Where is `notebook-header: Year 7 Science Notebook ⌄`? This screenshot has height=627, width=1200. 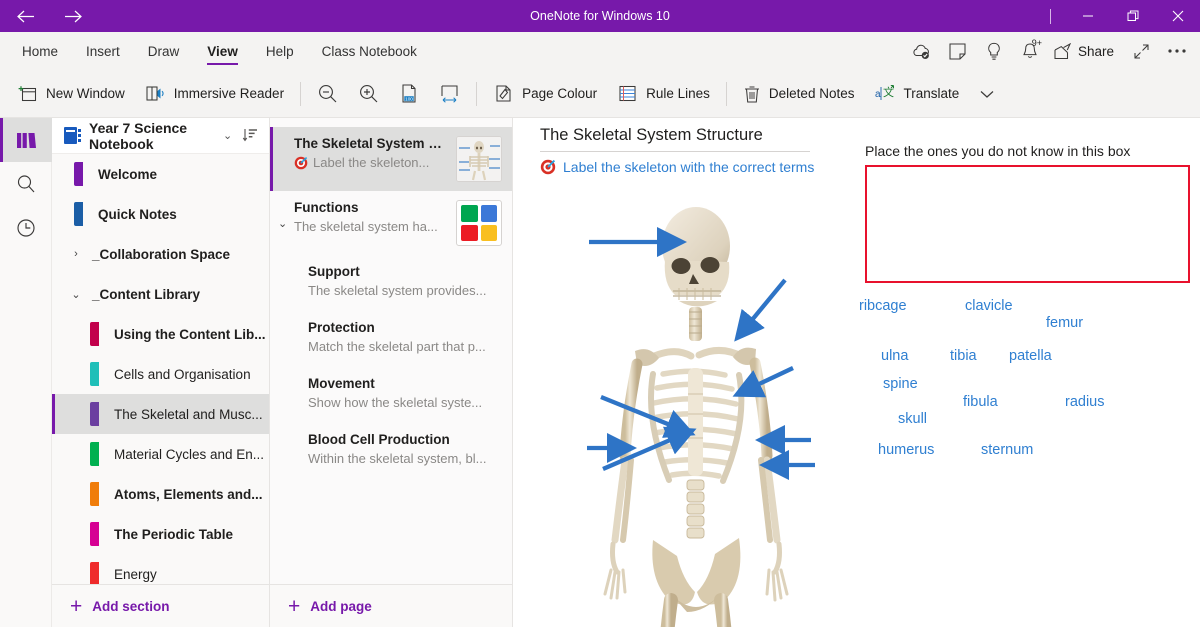 notebook-header: Year 7 Science Notebook ⌄ is located at coordinates (160, 136).